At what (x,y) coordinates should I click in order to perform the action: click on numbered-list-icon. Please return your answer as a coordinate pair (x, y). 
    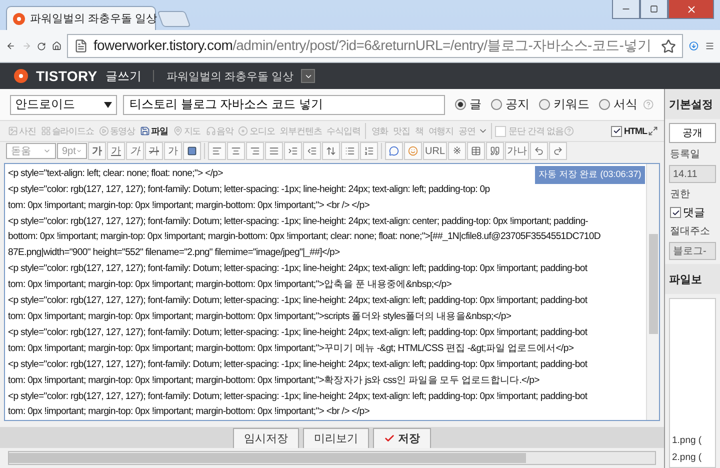
    Looking at the image, I should click on (369, 151).